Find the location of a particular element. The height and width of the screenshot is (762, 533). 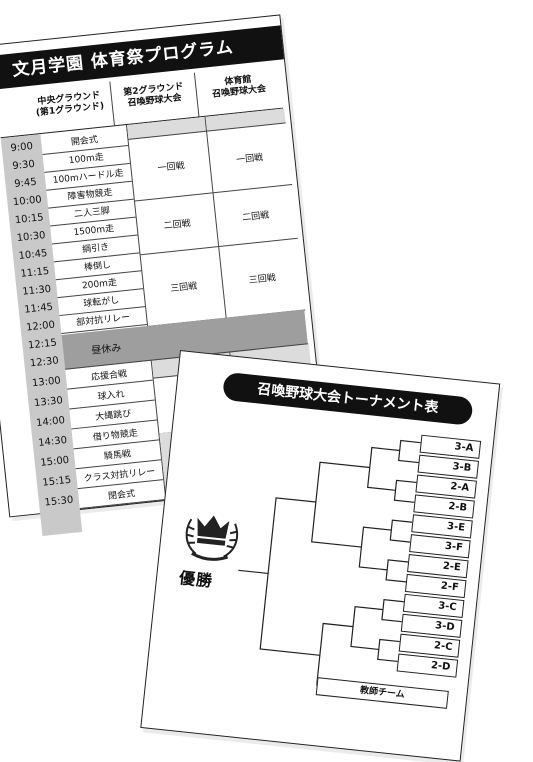

time-label: 15:00 is located at coordinates (54, 461).